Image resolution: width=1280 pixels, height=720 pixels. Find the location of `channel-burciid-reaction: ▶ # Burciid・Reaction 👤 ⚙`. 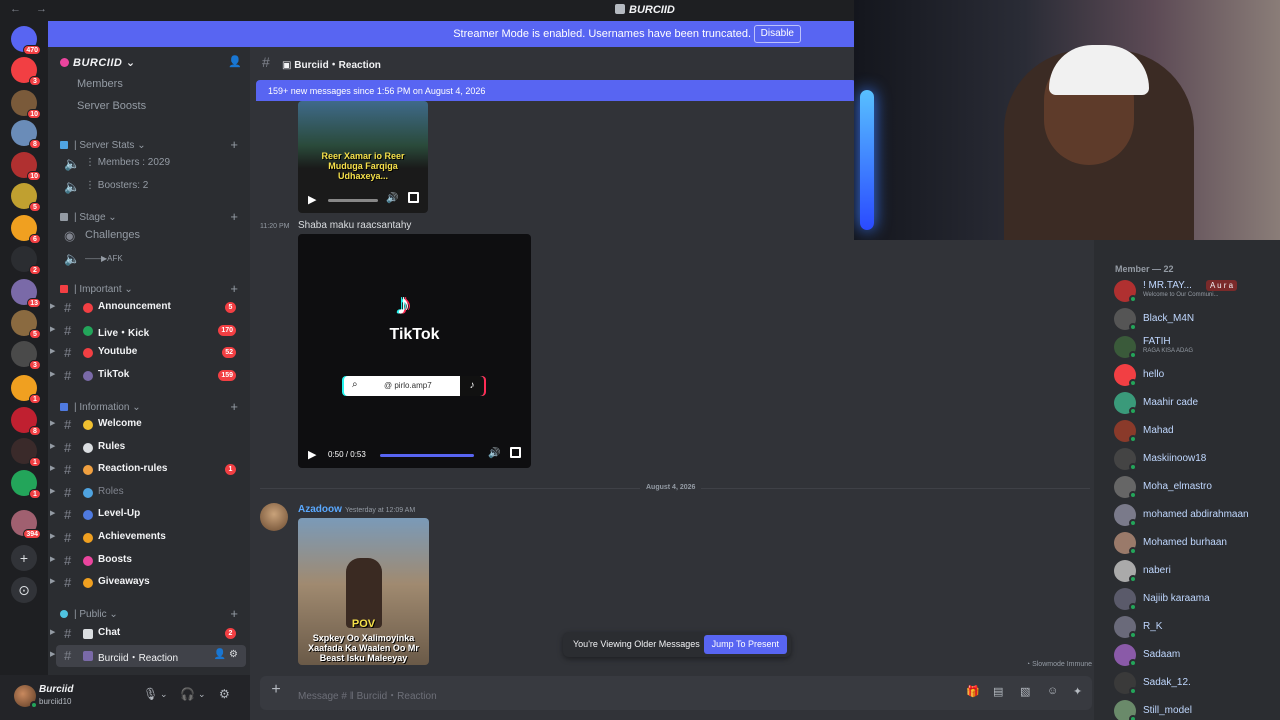

channel-burciid-reaction: ▶ # Burciid・Reaction 👤 ⚙ is located at coordinates (148, 656).